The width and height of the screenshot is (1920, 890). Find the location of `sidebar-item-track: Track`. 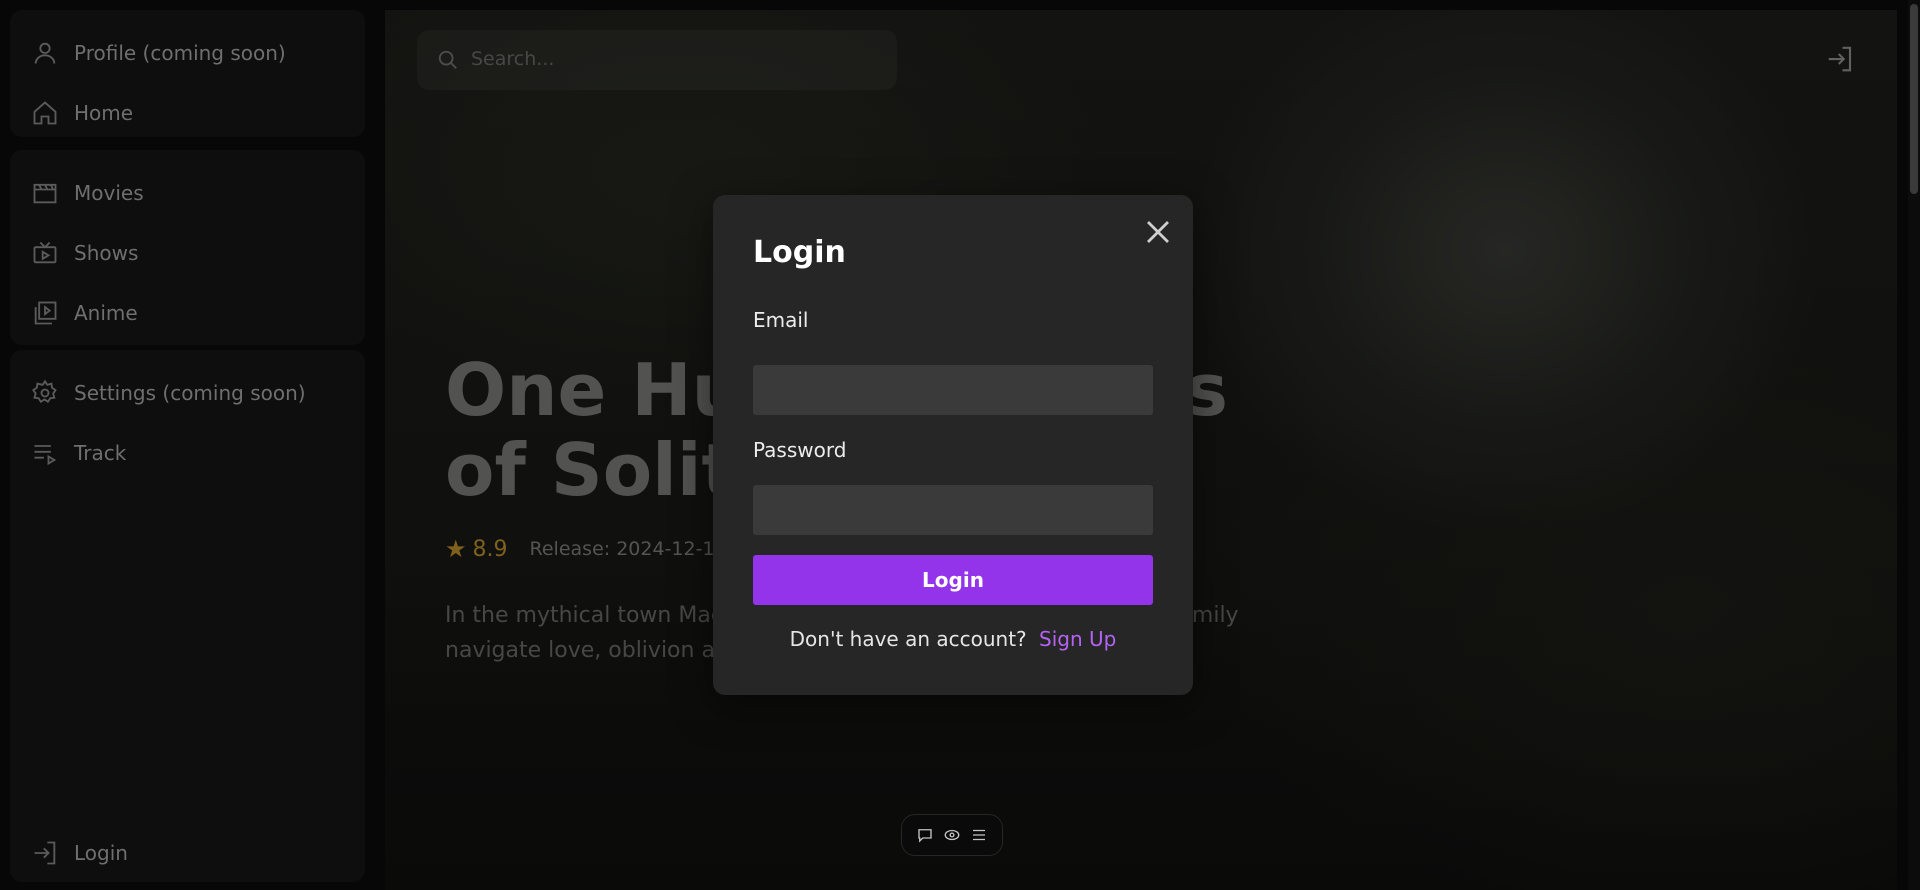

sidebar-item-track: Track is located at coordinates (180, 453).